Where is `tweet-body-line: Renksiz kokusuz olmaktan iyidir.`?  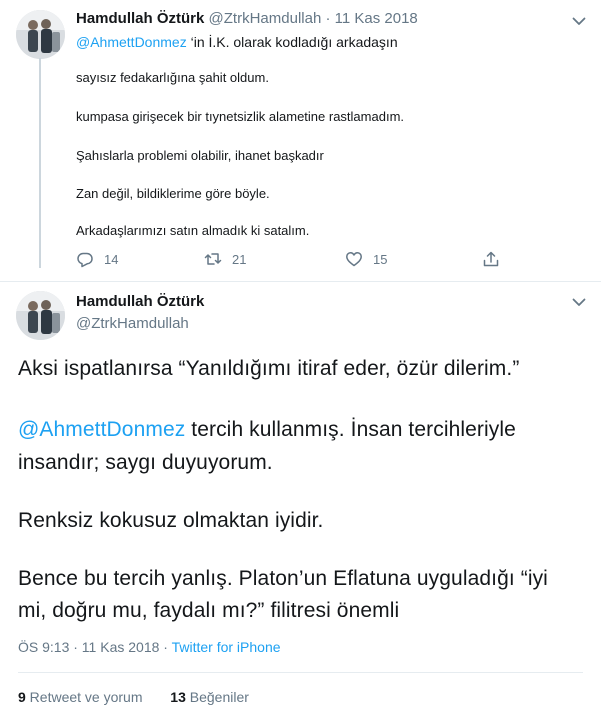 tweet-body-line: Renksiz kokusuz olmaktan iyidir. is located at coordinates (171, 520).